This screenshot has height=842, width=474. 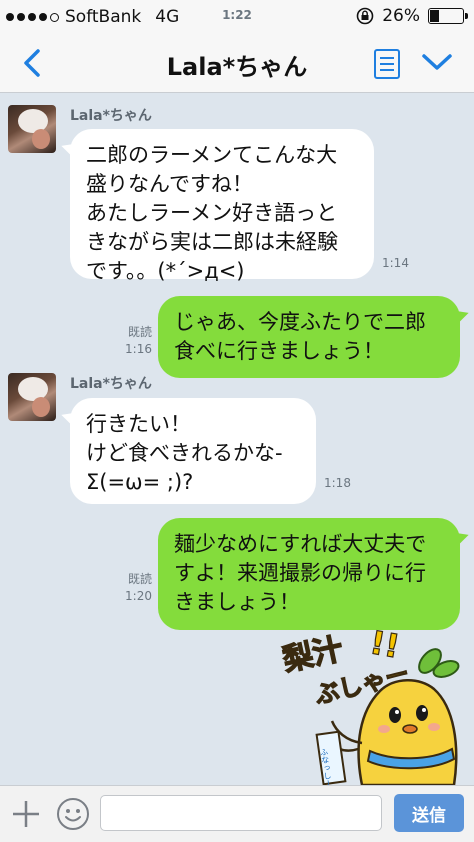 I want to click on sticker-sign: ふなっしー, so click(x=331, y=757).